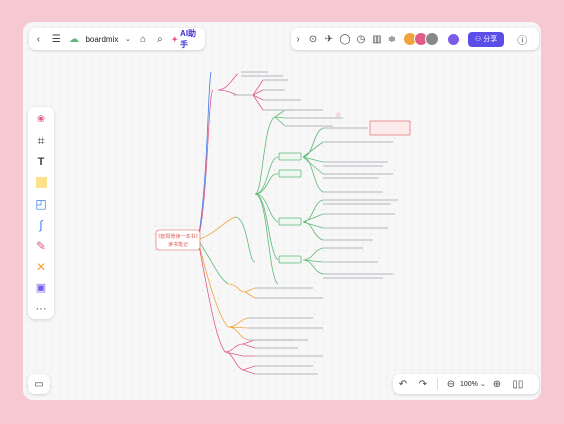 This screenshot has height=424, width=564. Describe the element at coordinates (423, 384) in the screenshot. I see `redo-icon: ↷` at that location.